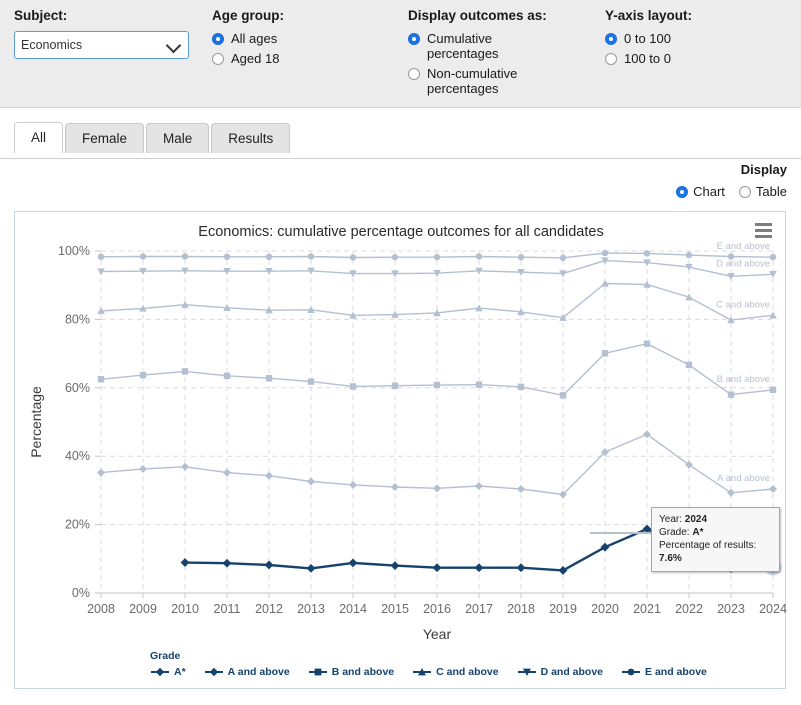  What do you see at coordinates (248, 15) in the screenshot?
I see `age-group-label: Age group:` at bounding box center [248, 15].